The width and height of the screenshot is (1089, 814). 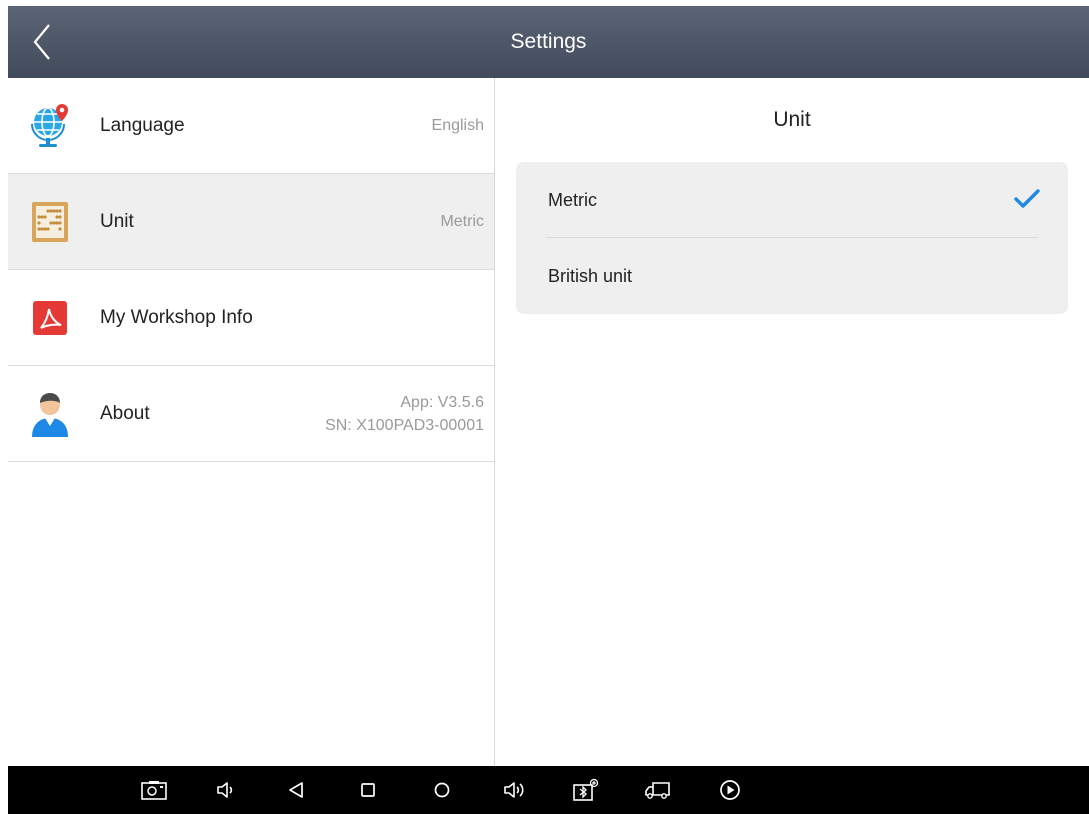 I want to click on page-title: Settings, so click(x=548, y=41).